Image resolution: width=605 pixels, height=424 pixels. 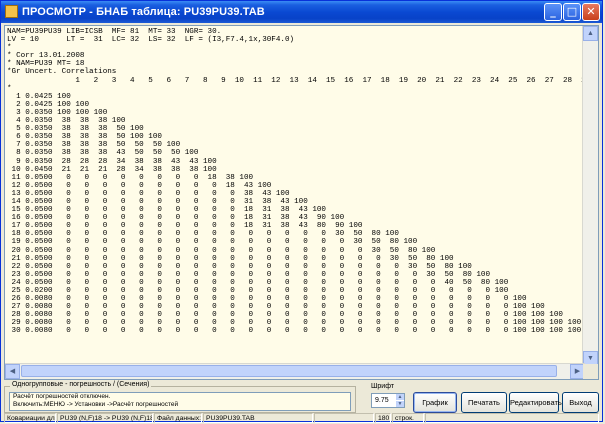 What do you see at coordinates (98, 145) in the screenshot?
I see `text-line: 7 0.0350 38 38 38 50 50 50 100` at bounding box center [98, 145].